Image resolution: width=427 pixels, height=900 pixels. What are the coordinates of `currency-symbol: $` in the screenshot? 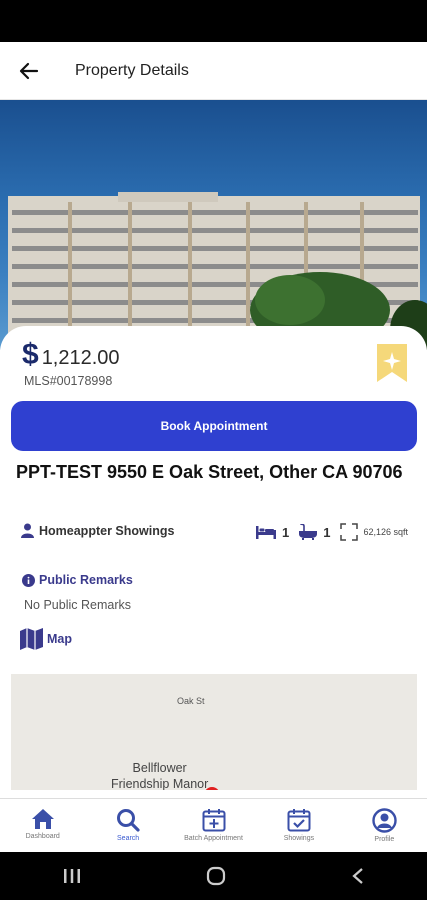 It's located at (30, 354).